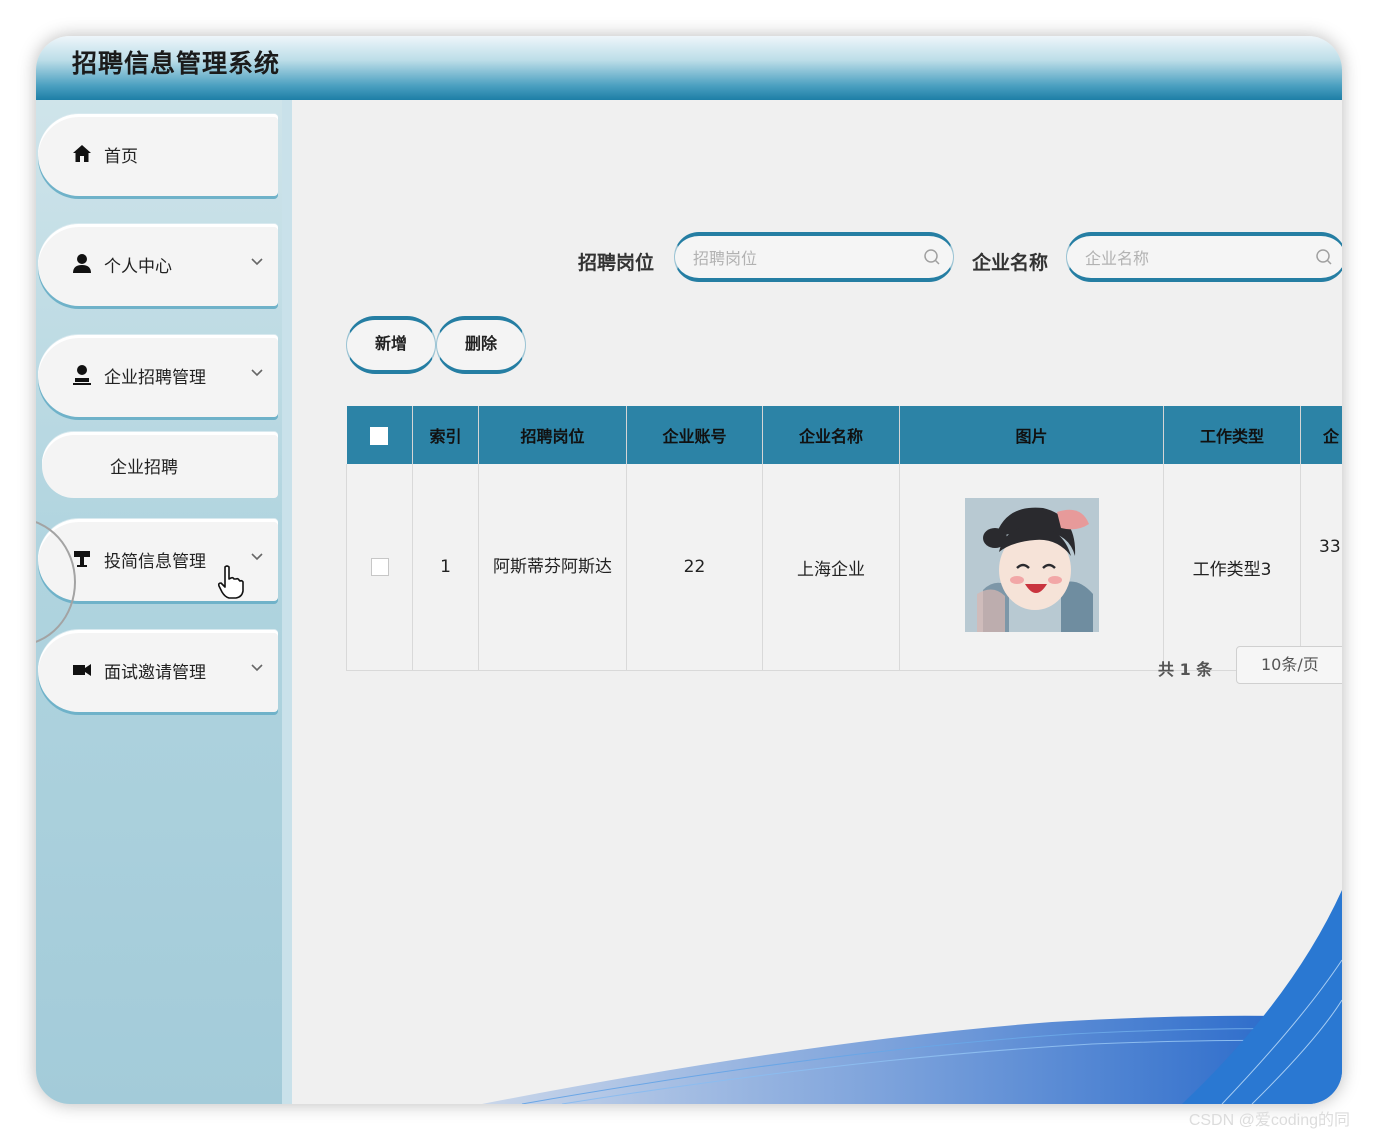 The height and width of the screenshot is (1140, 1378). What do you see at coordinates (831, 435) in the screenshot?
I see `column-header-company: 企业名称` at bounding box center [831, 435].